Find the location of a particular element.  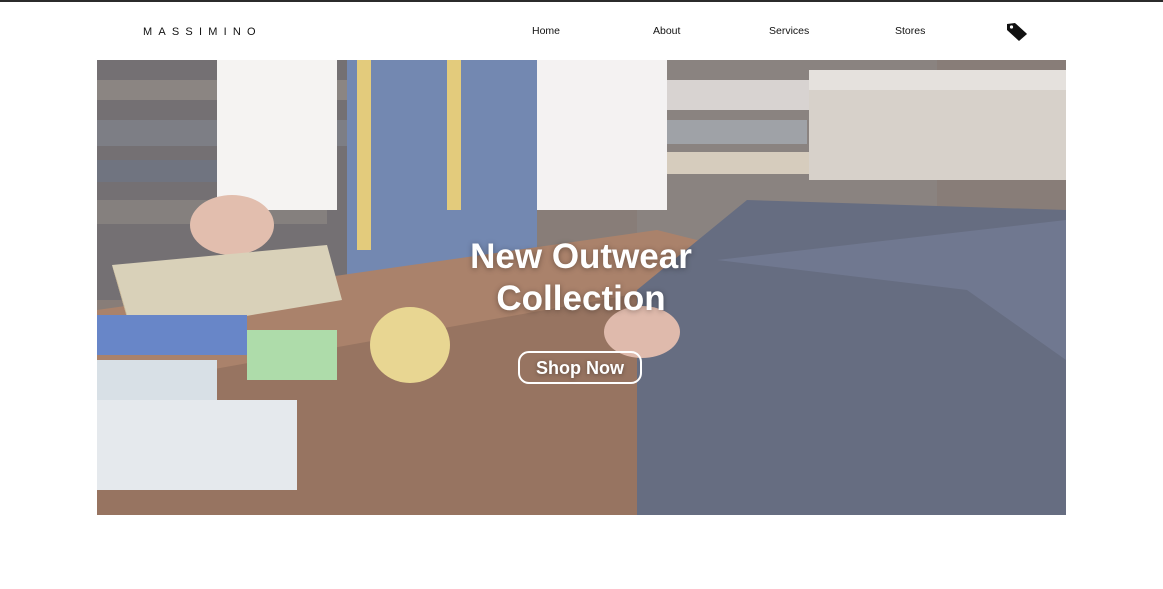

nav-link-services: Services is located at coordinates (789, 31).